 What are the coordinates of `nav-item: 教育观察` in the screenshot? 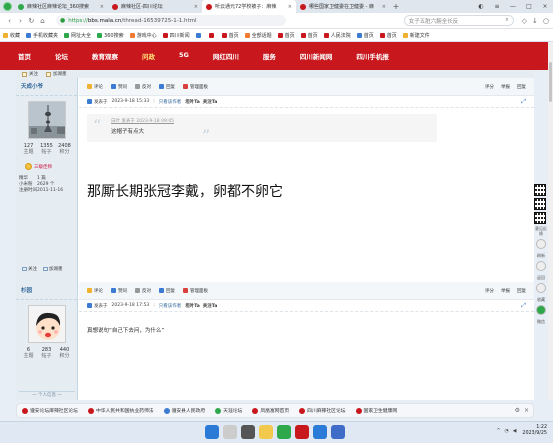 It's located at (105, 56).